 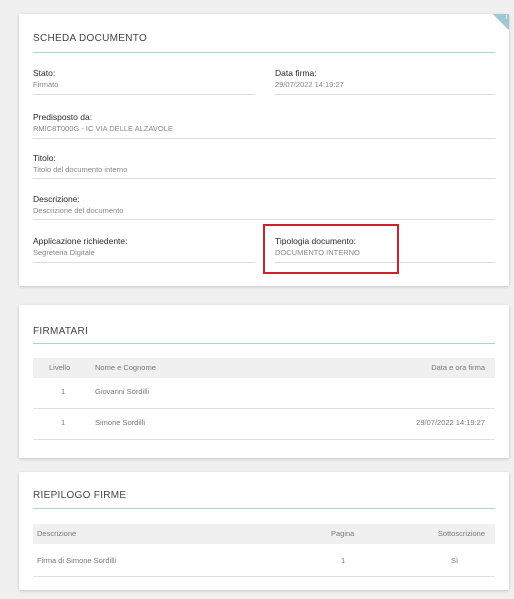 I want to click on applicazione-divider, so click(x=144, y=262).